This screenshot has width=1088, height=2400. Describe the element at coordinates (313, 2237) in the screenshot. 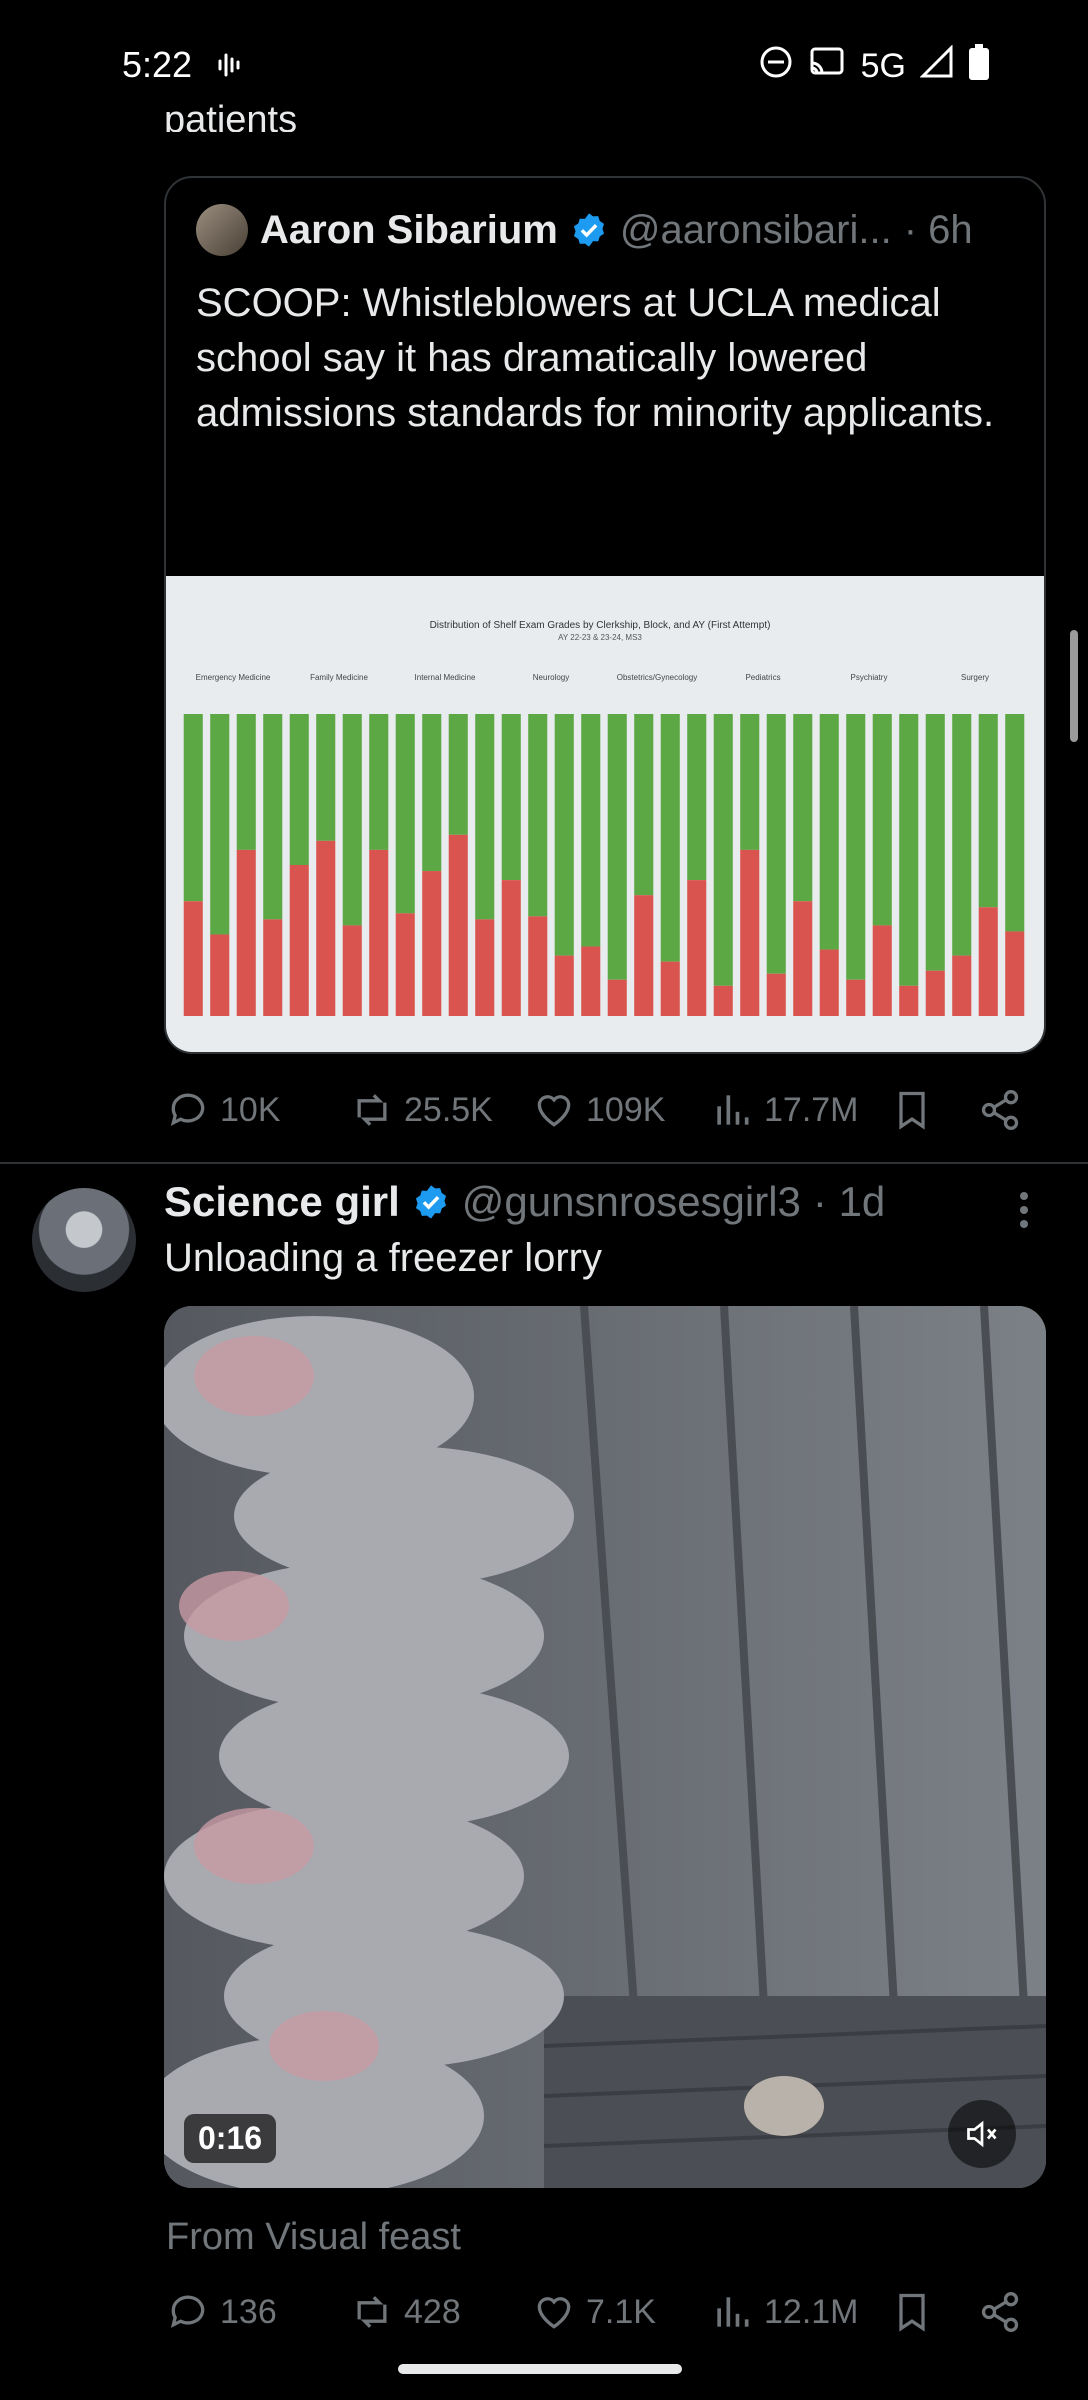

I see `video-source-attribution: From Visual feast` at that location.